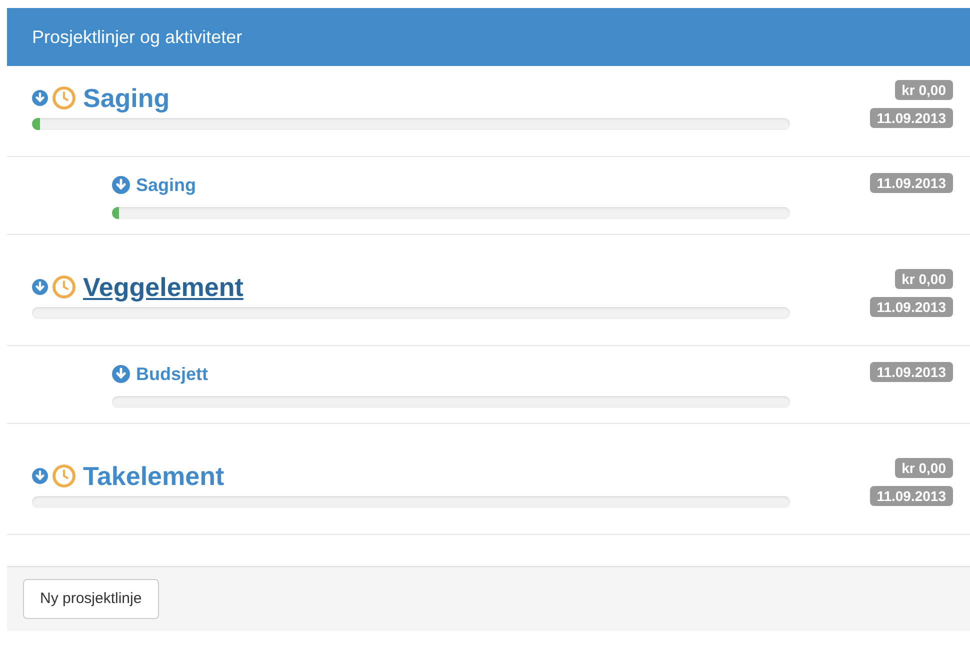 This screenshot has width=970, height=648. What do you see at coordinates (153, 476) in the screenshot?
I see `project-link: Takelement` at bounding box center [153, 476].